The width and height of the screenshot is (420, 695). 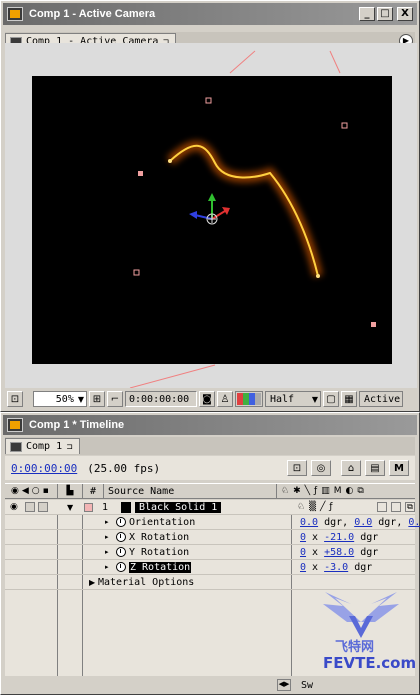 I want to click on close-button: X, so click(x=405, y=14).